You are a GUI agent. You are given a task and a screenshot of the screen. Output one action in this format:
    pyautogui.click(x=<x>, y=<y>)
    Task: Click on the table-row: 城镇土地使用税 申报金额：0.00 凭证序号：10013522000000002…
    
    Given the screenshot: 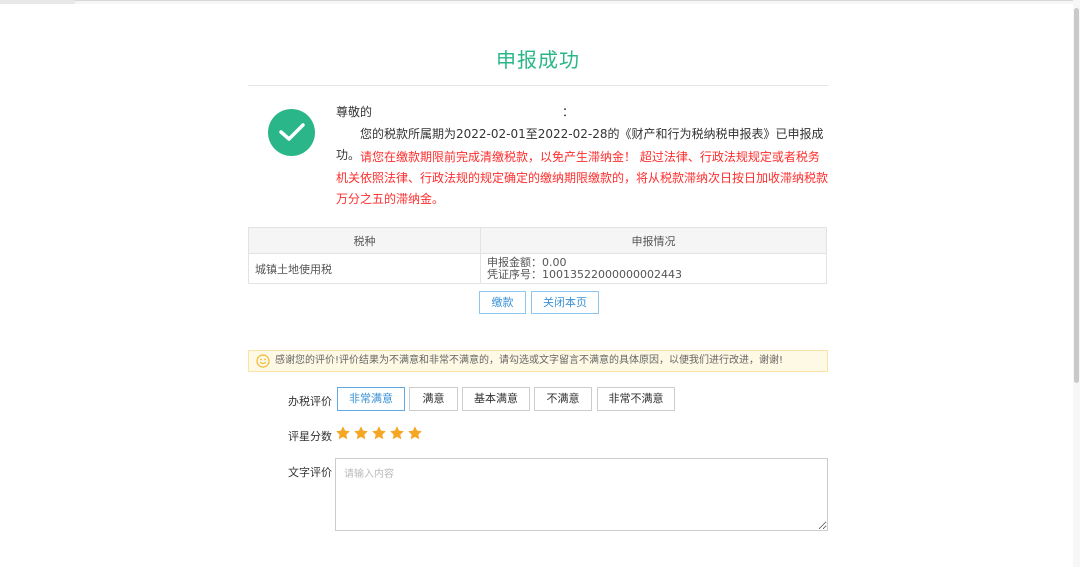 What is the action you would take?
    pyautogui.click(x=537, y=268)
    